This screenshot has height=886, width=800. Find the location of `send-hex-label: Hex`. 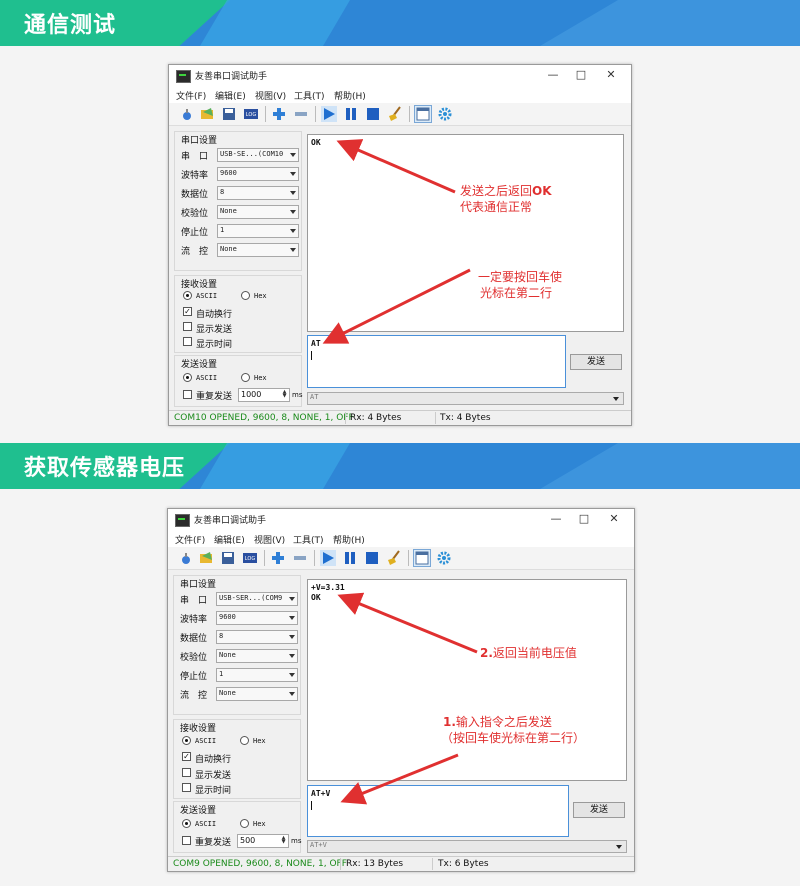

send-hex-label: Hex is located at coordinates (260, 378).